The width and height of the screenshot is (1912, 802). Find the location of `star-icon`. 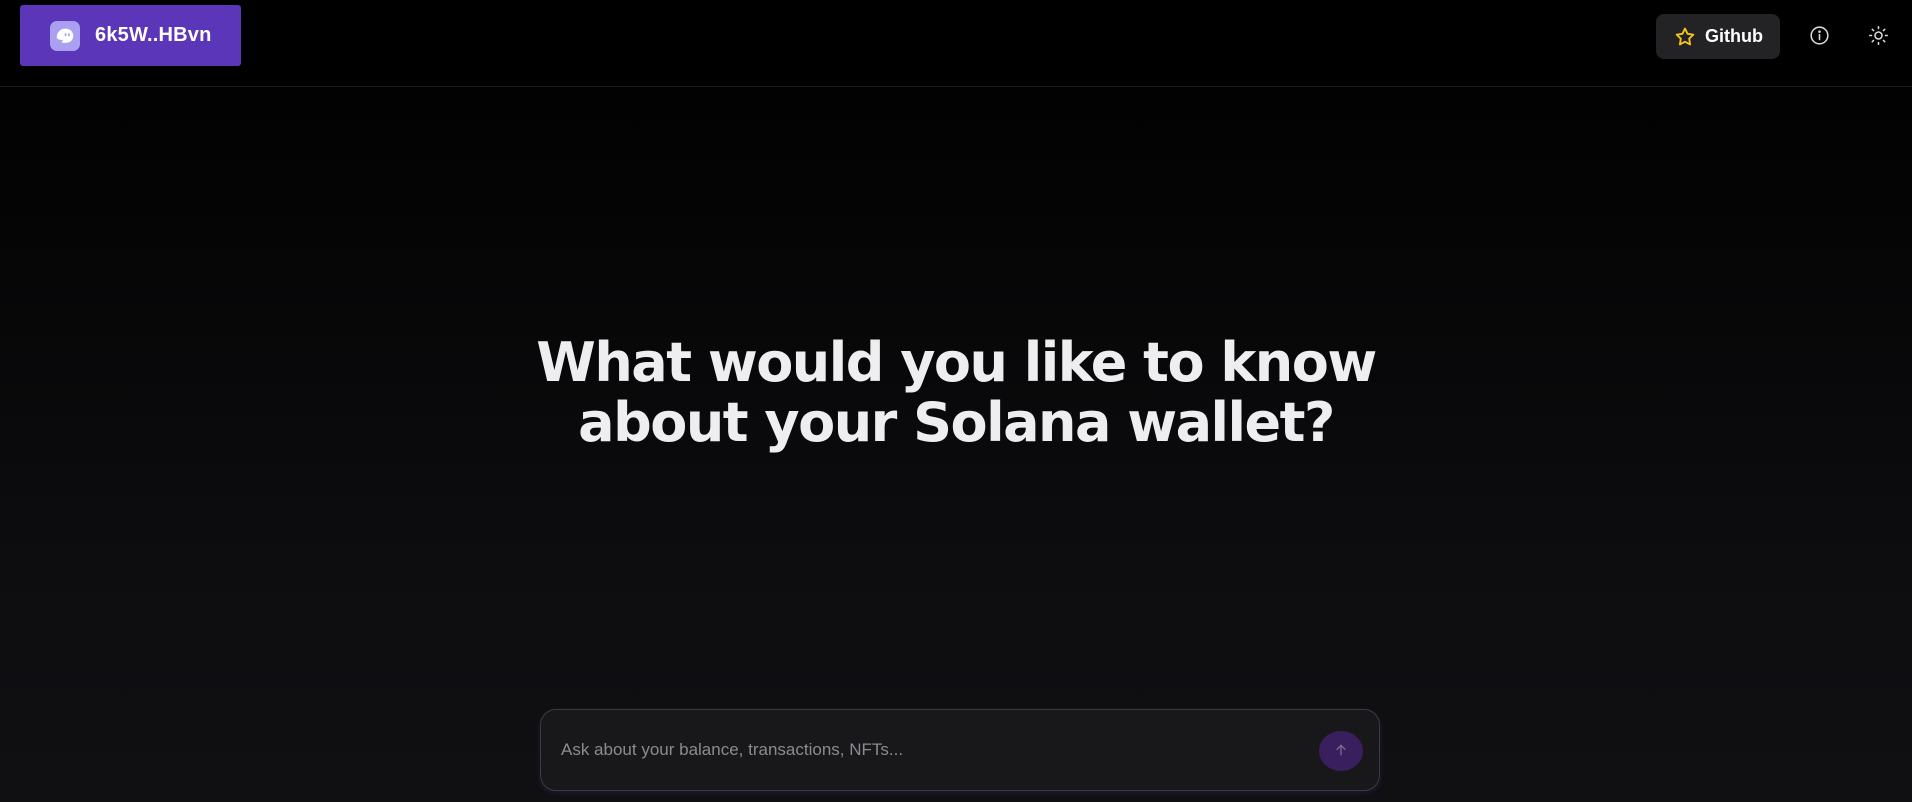

star-icon is located at coordinates (1685, 37).